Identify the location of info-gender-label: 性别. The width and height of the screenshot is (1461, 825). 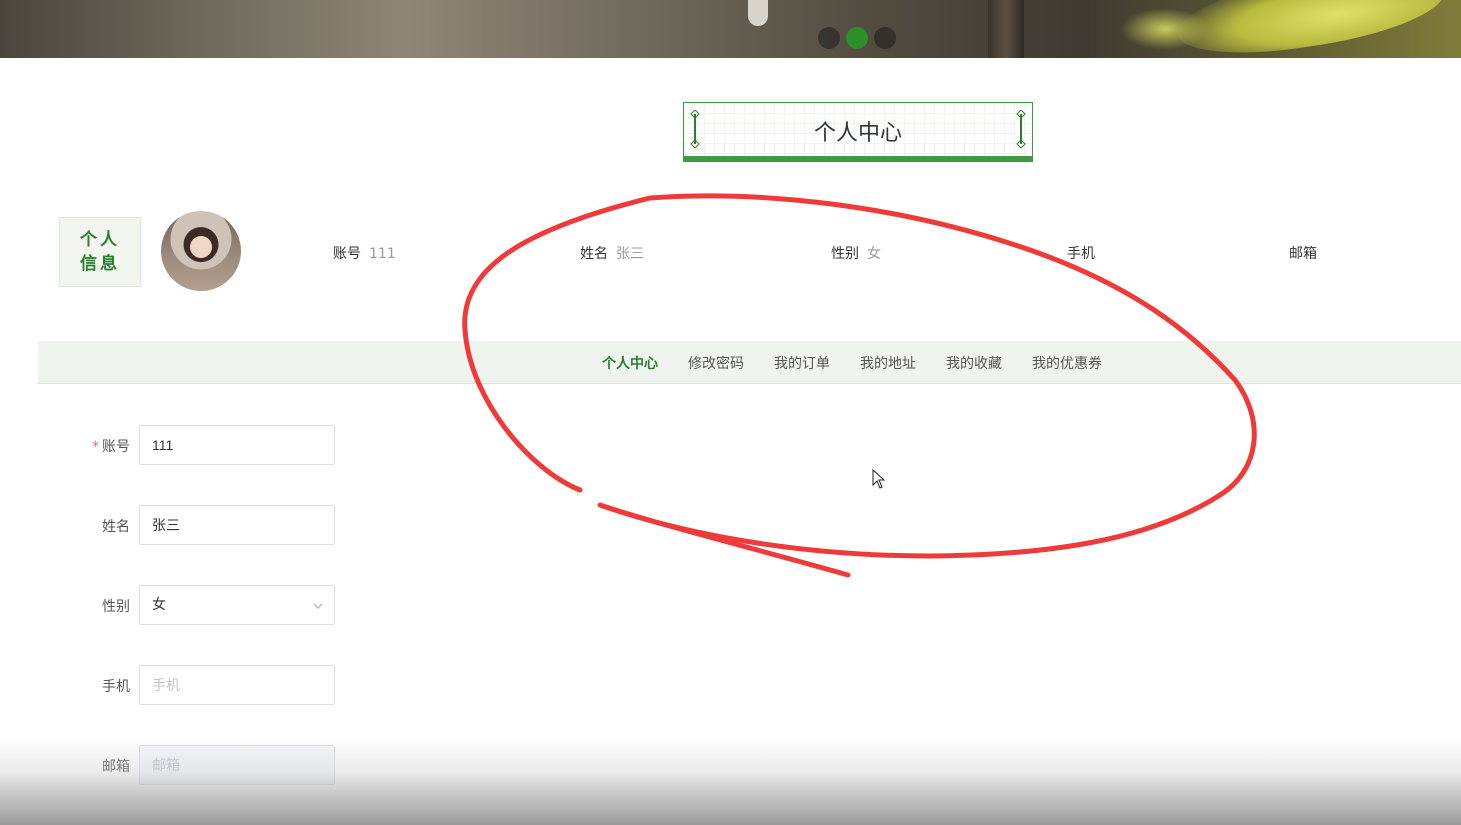
(845, 254).